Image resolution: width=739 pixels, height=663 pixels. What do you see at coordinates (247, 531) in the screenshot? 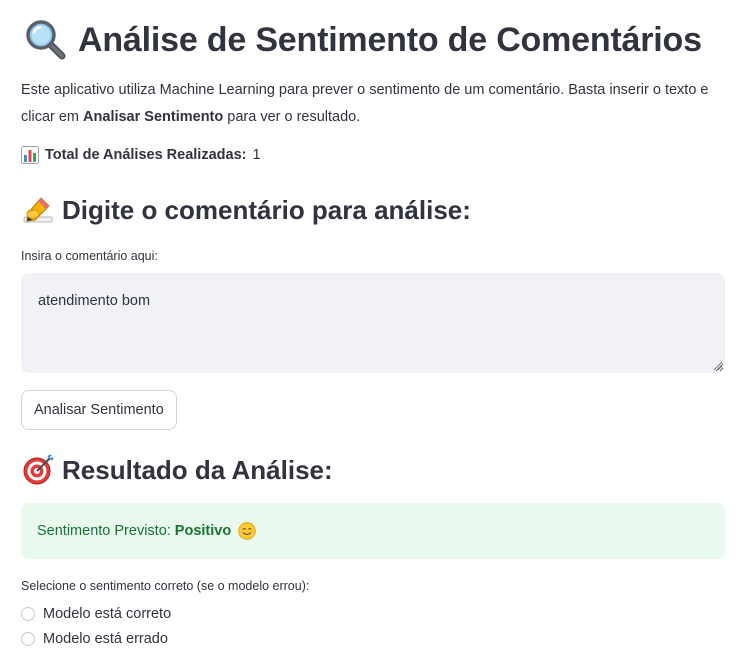
I see `smiling-face-icon` at bounding box center [247, 531].